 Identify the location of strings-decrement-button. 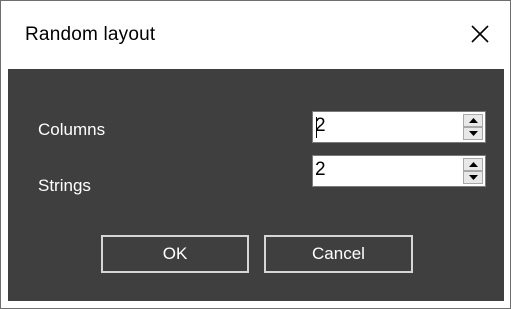
(473, 177).